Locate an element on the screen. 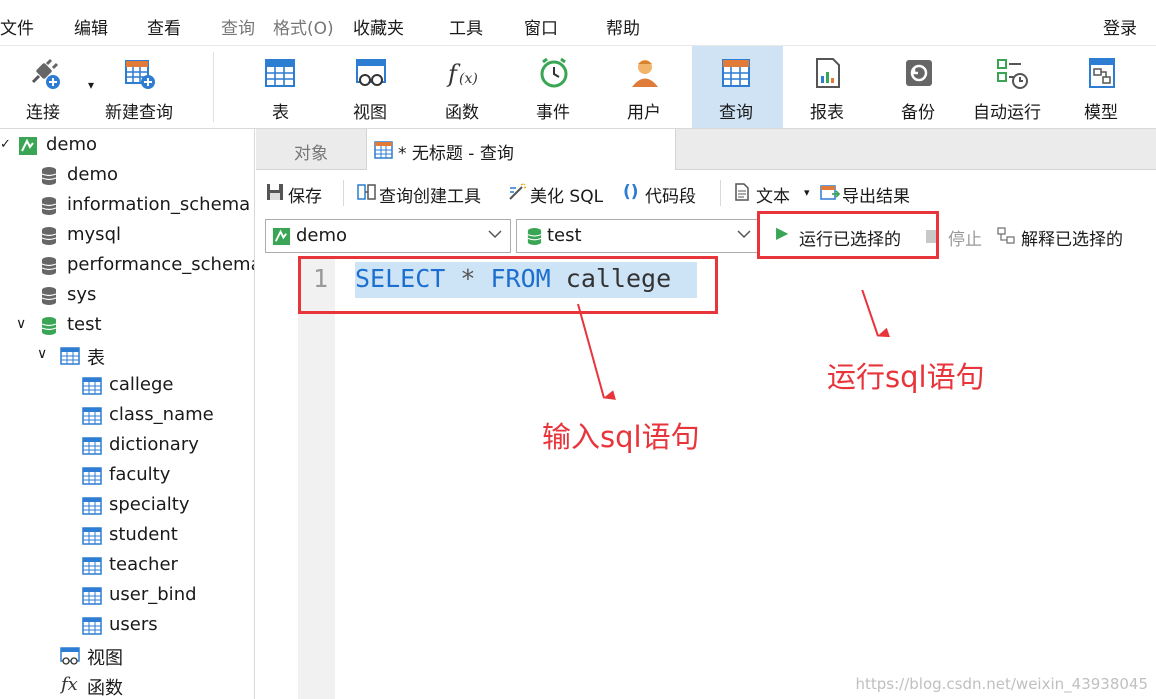  tab-label: 对象 is located at coordinates (311, 154).